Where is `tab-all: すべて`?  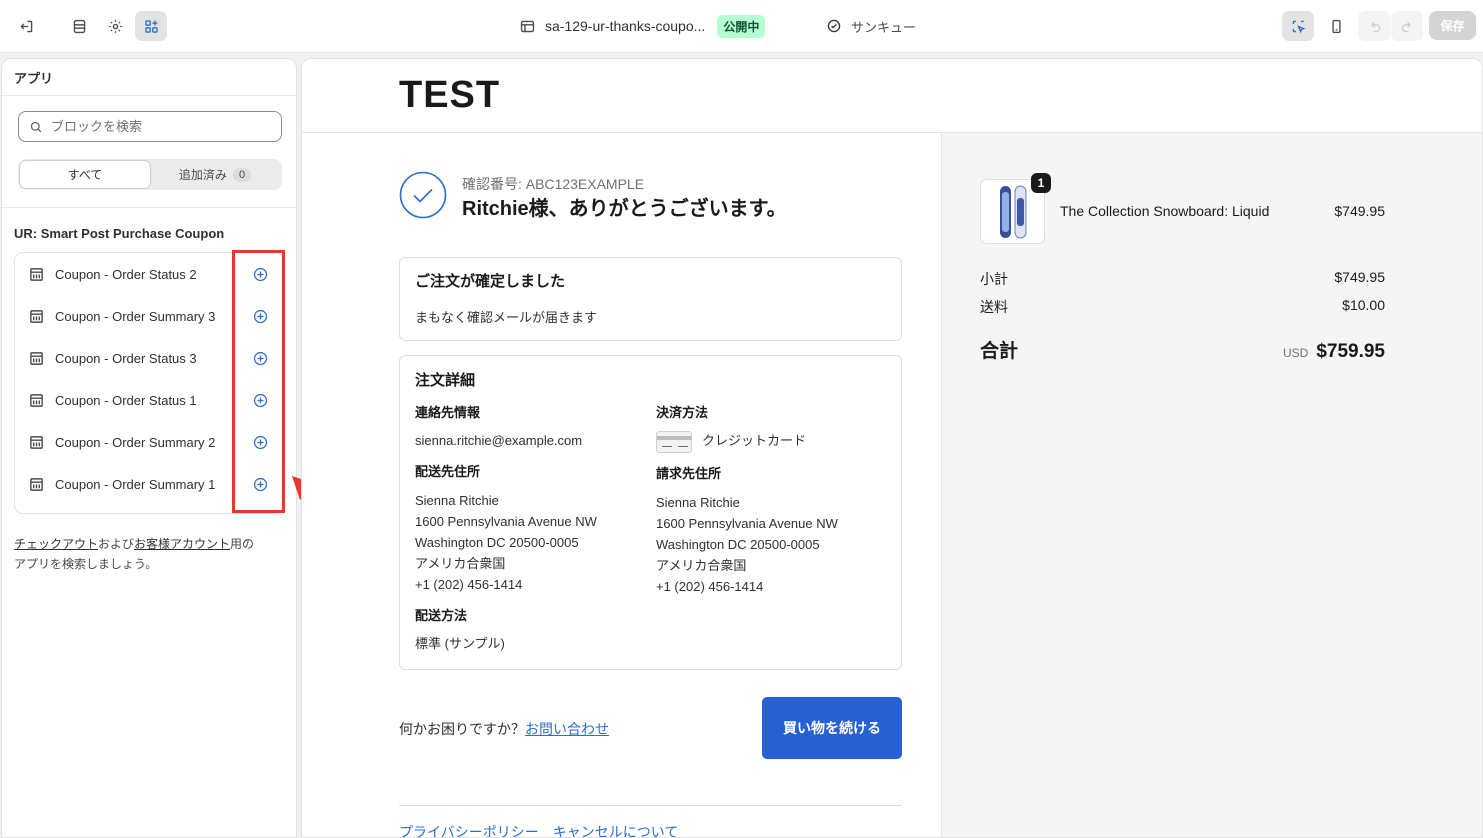 tab-all: すべて is located at coordinates (85, 174).